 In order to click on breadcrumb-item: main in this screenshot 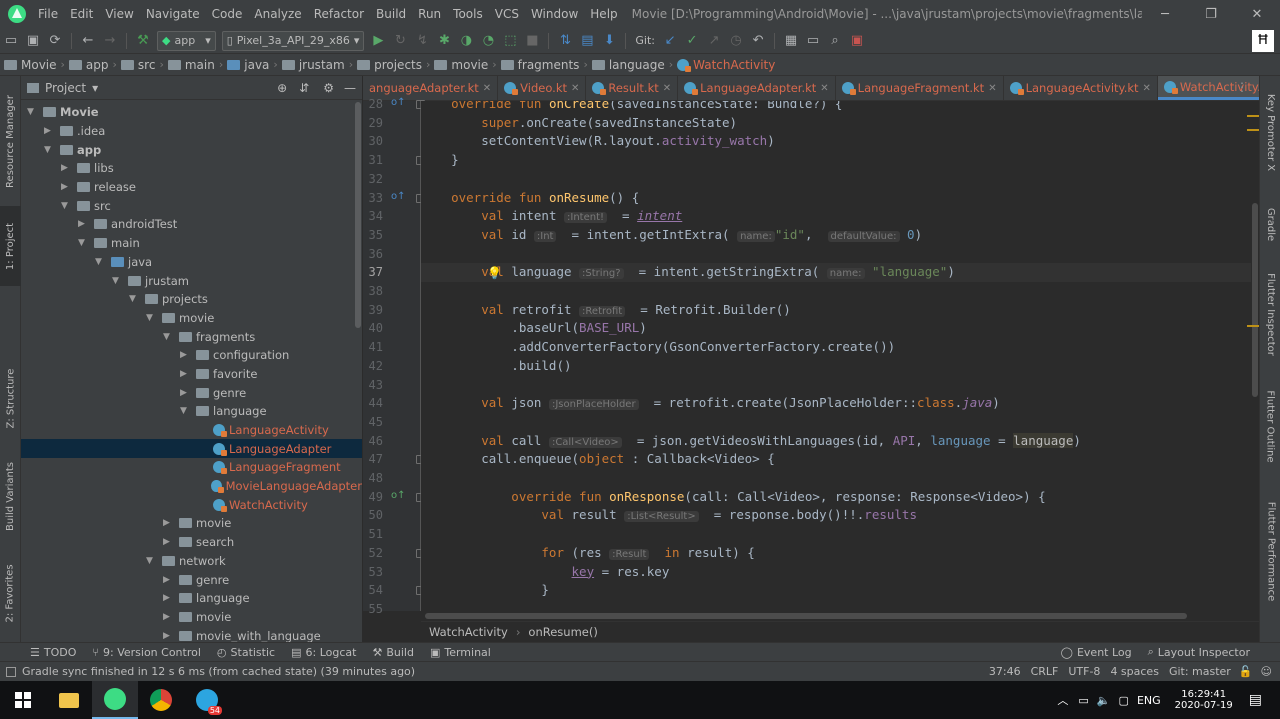, I will do `click(191, 65)`.